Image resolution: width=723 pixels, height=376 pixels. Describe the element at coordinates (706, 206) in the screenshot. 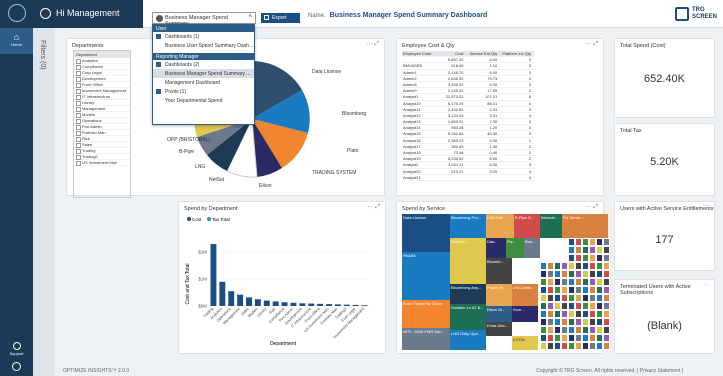

I see `more-icon: ···` at that location.